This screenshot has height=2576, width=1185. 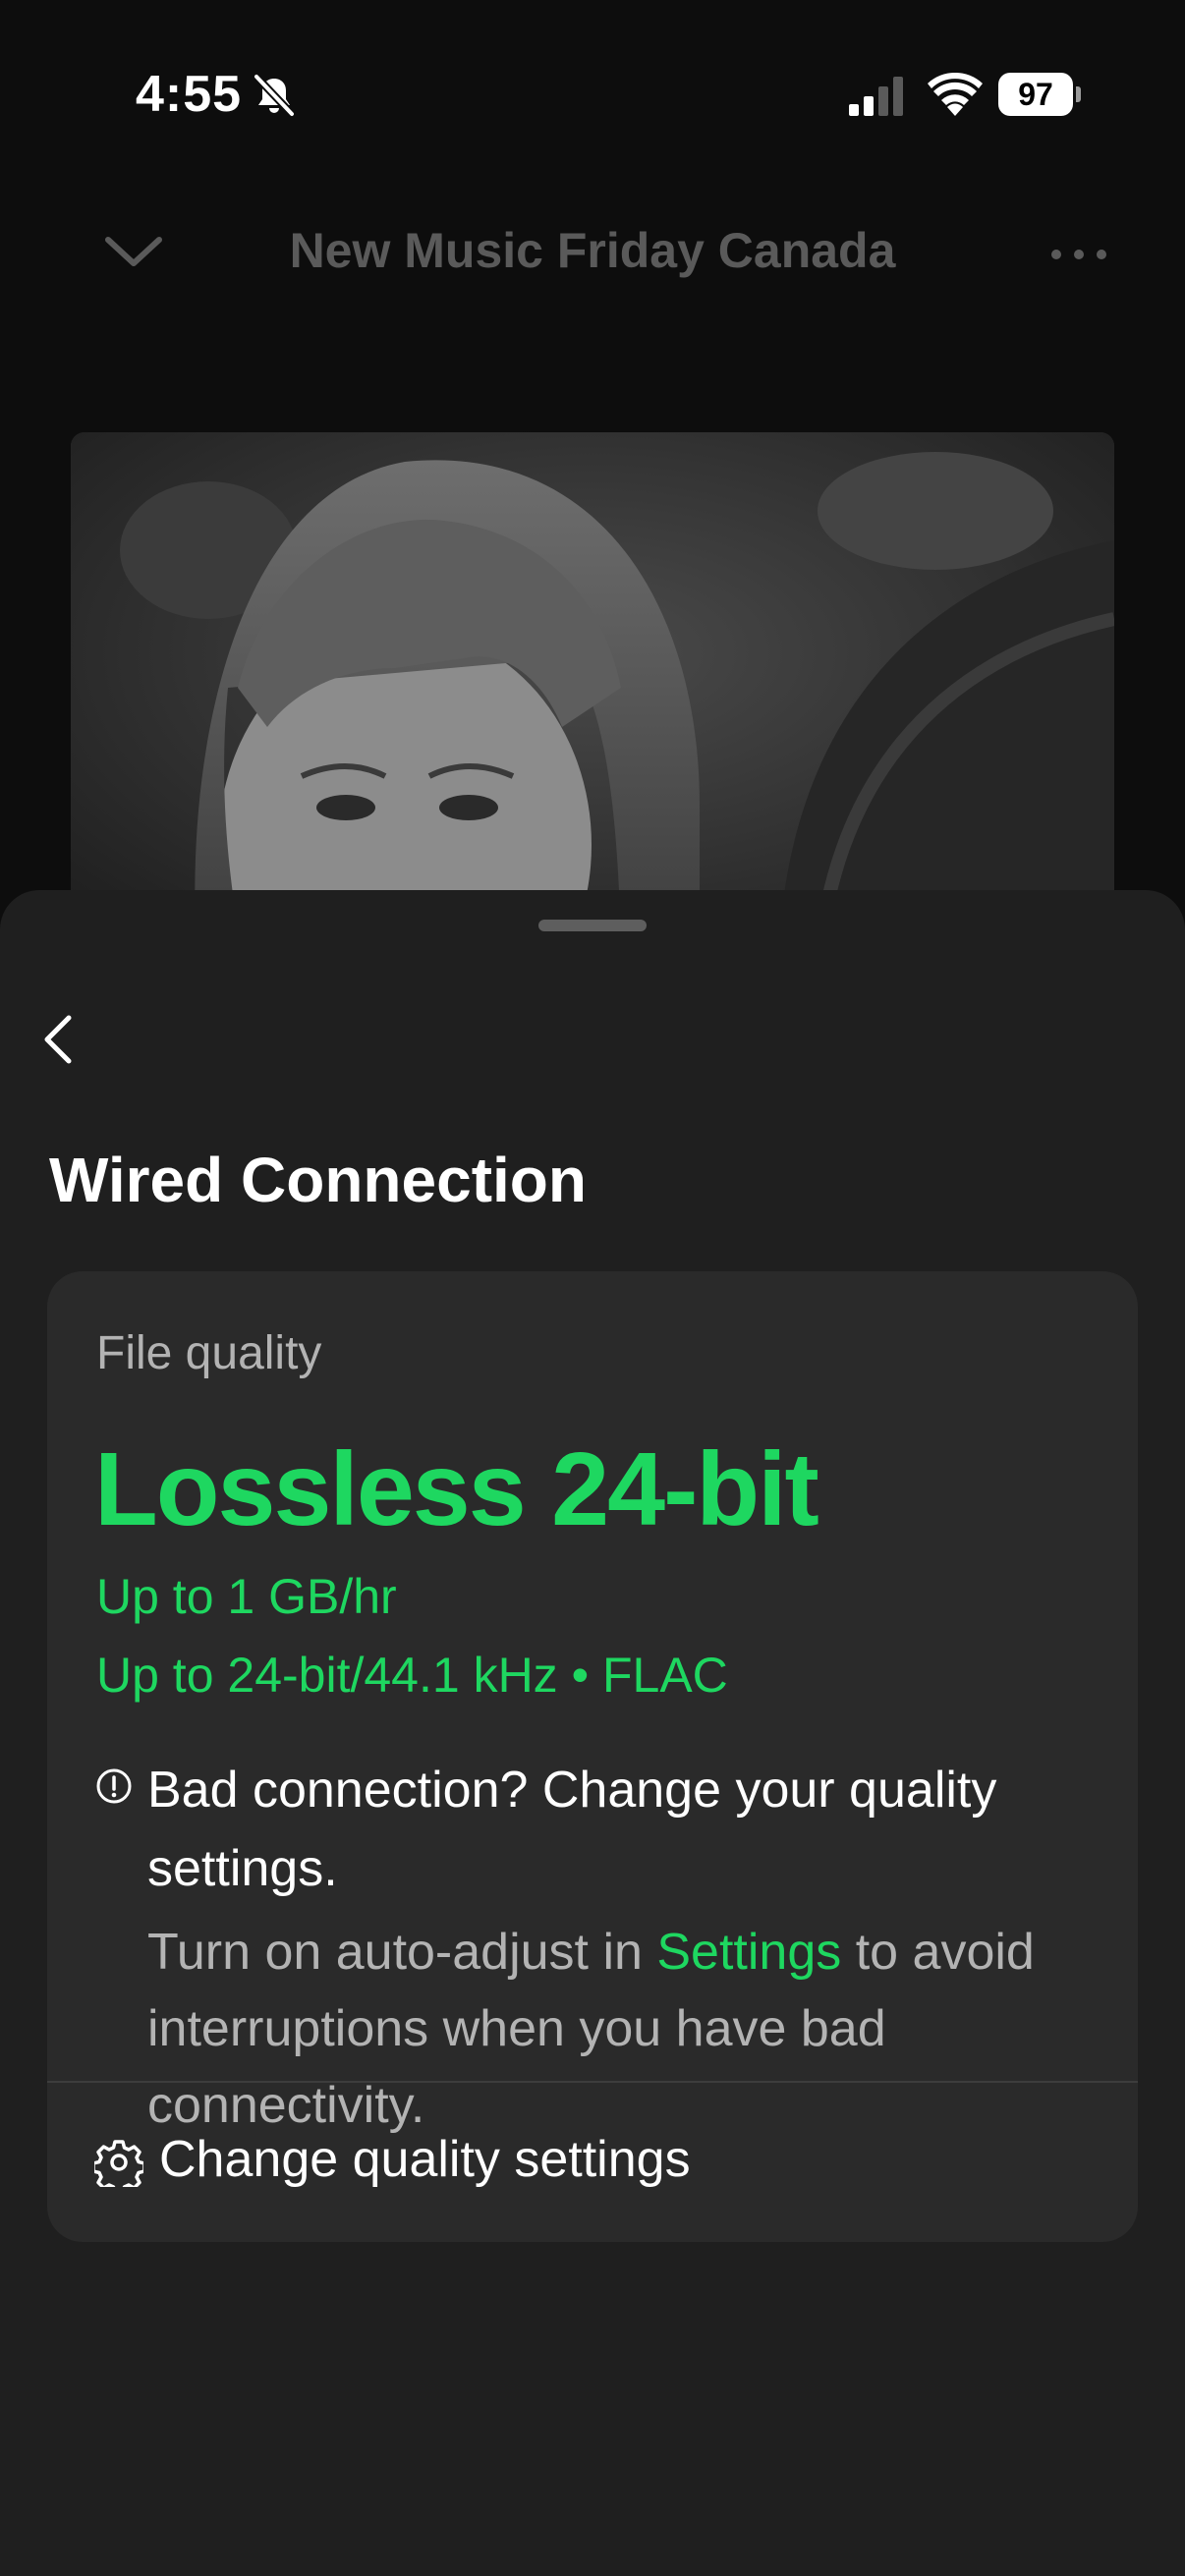 I want to click on status-time: 4:55, so click(x=190, y=94).